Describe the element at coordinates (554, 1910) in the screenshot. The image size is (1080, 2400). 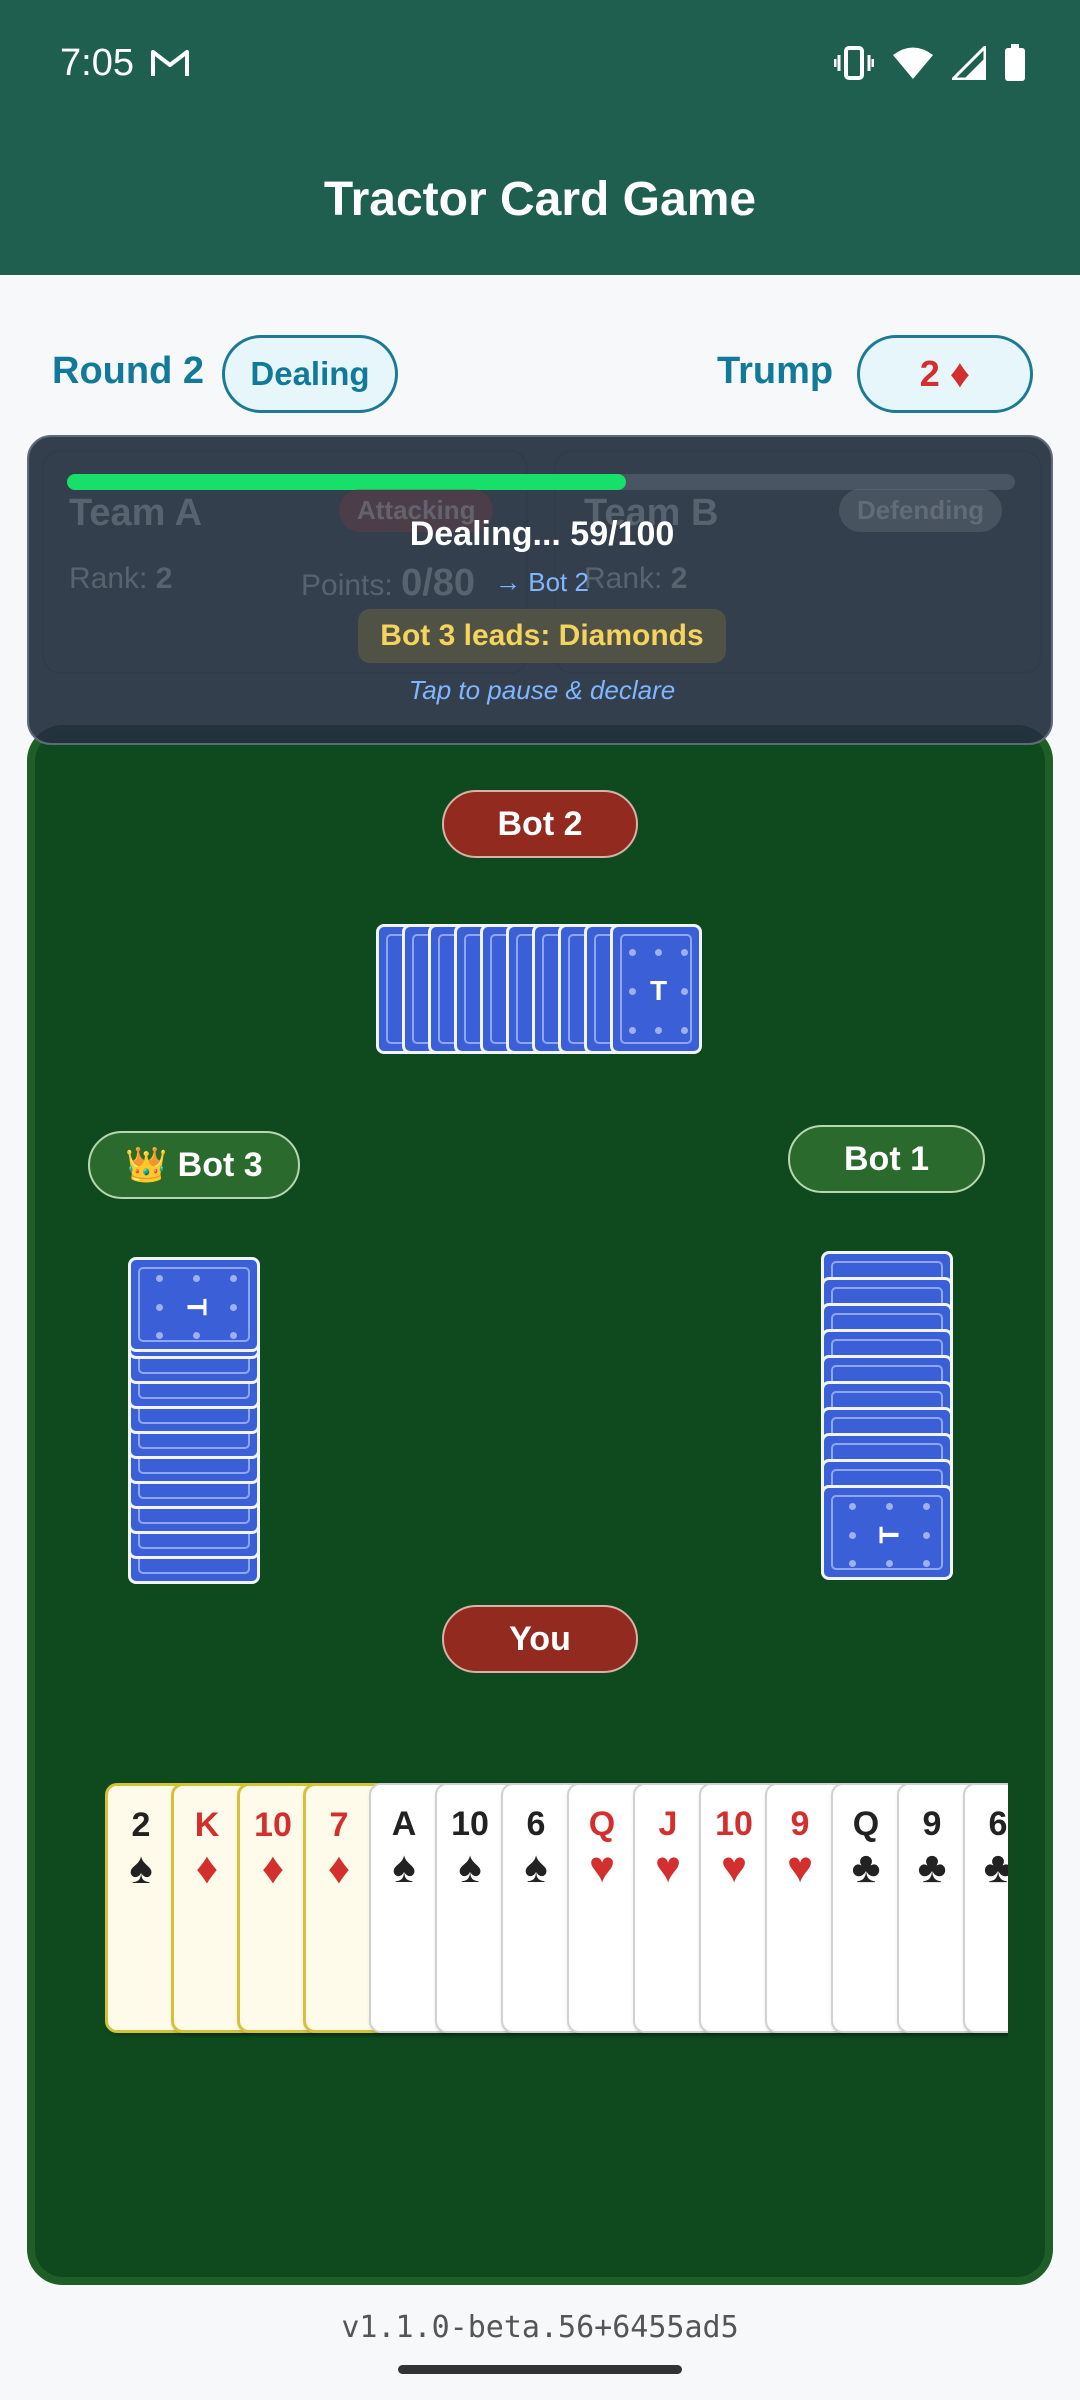
I see `player-hand: 2 ♠ K ♦ 10 ♦ 7 ♦ A ♠ 10 ♠ 6 ♠ Q ♥ J ♥ 10 ♥ 9 ♥ Q ♣ 9 ♣ 6 ♣` at that location.